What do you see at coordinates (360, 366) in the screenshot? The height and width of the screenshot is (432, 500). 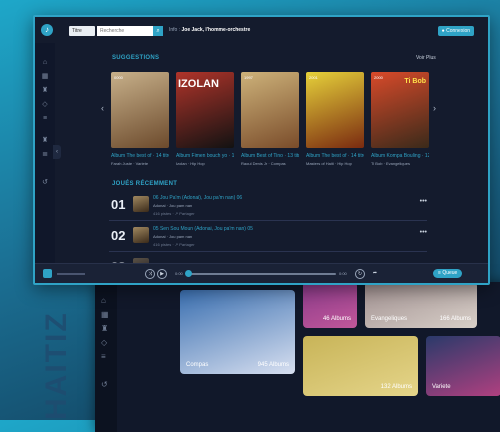 I see `genre-card: 132 Albums` at bounding box center [360, 366].